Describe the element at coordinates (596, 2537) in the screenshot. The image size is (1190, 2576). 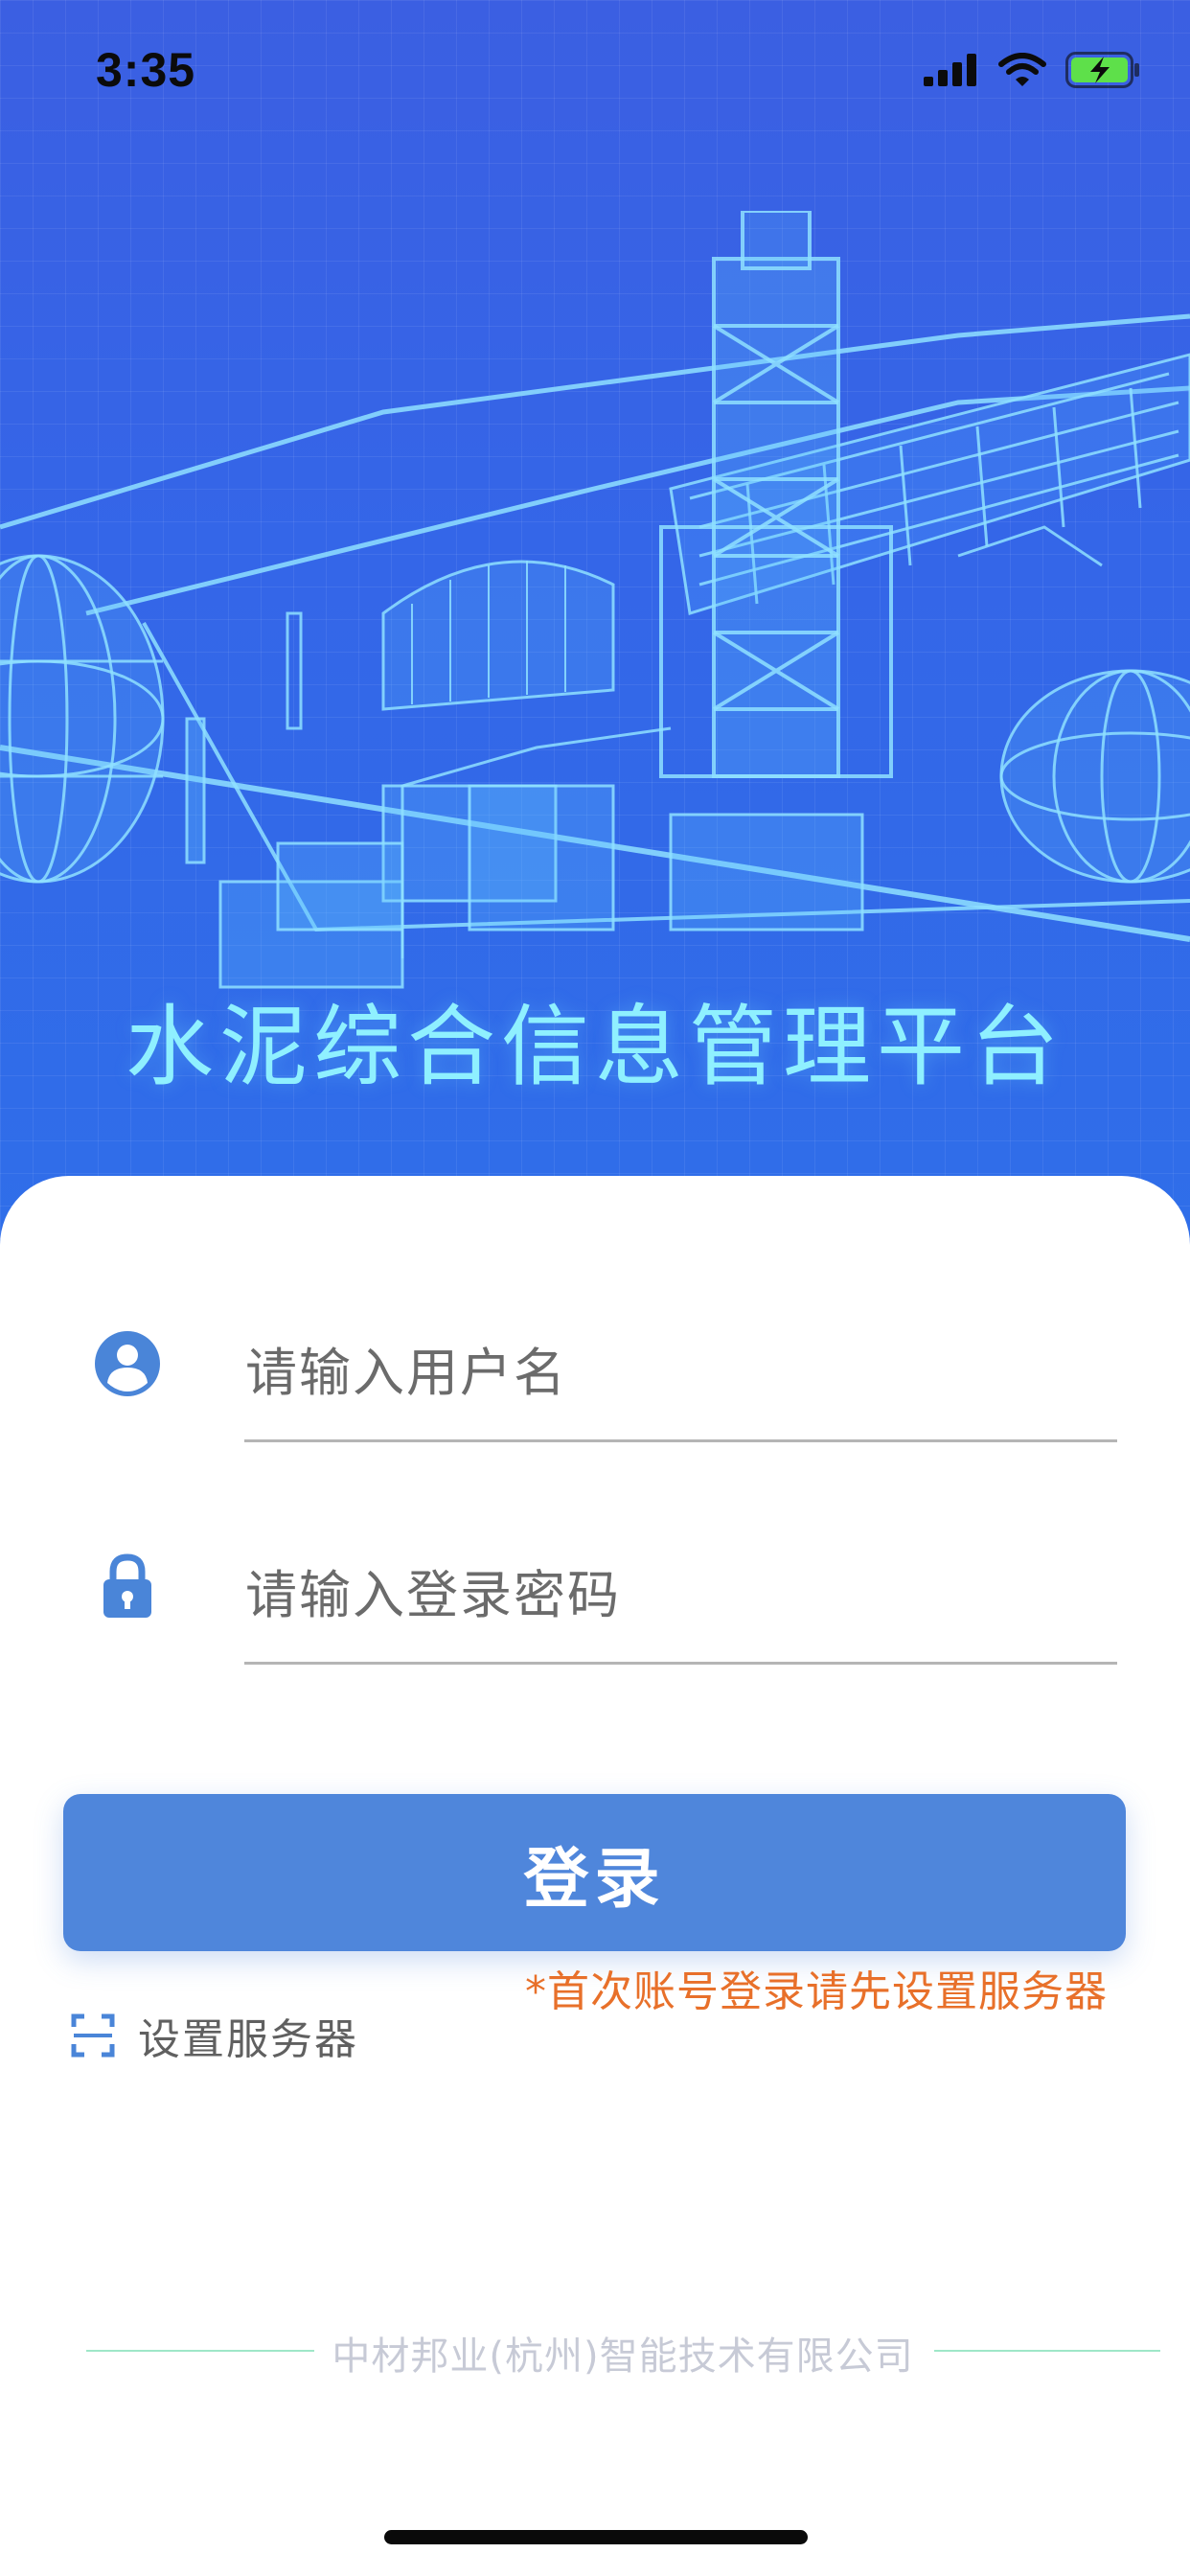
I see `home-indicator` at that location.